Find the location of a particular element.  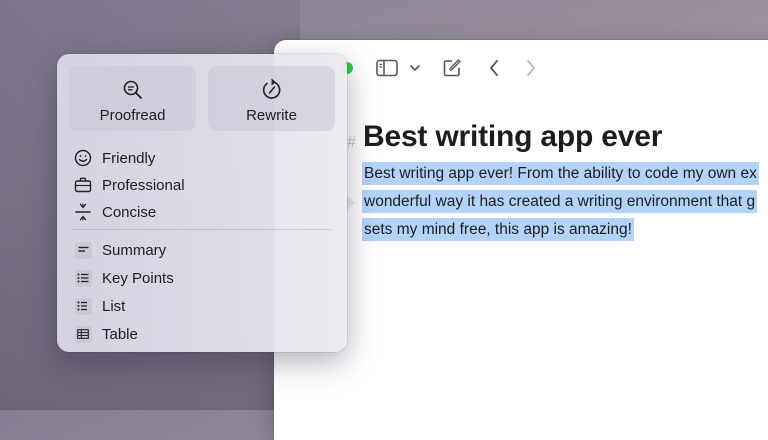

menu-item-friendly: Friendly is located at coordinates (114, 158).